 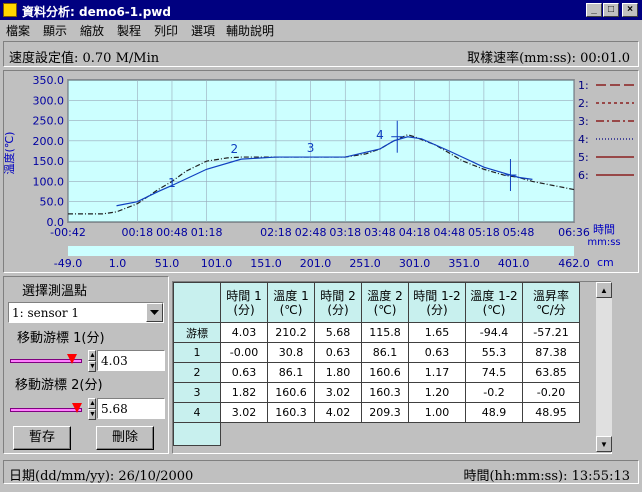 I want to click on cm-tick-label: 201.0, so click(x=316, y=263).